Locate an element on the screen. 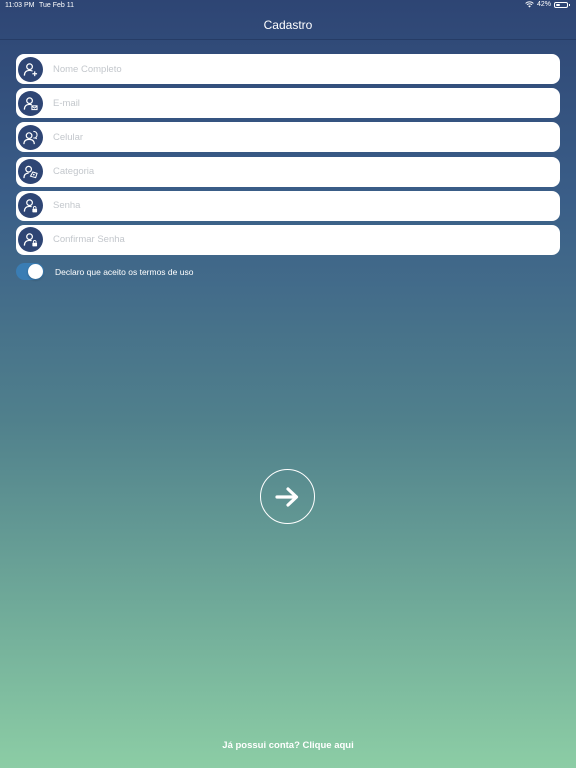  confirm-password-field is located at coordinates (288, 239).